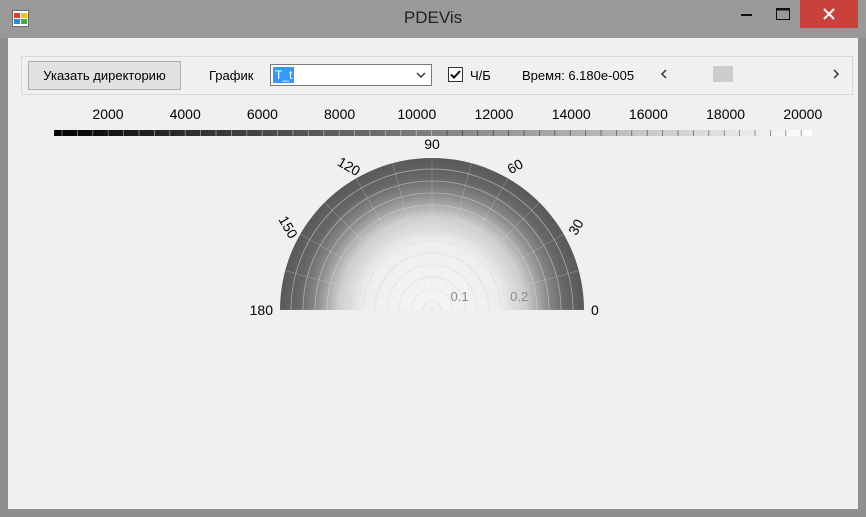  Describe the element at coordinates (648, 114) in the screenshot. I see `colorbar-tick-label: 16000` at that location.